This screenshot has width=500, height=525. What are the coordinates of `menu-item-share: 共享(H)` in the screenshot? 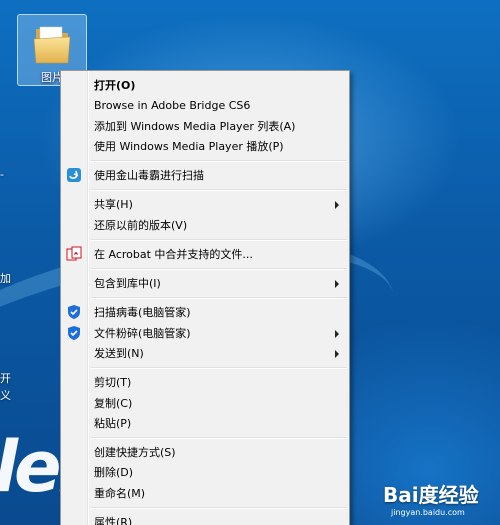 It's located at (205, 204).